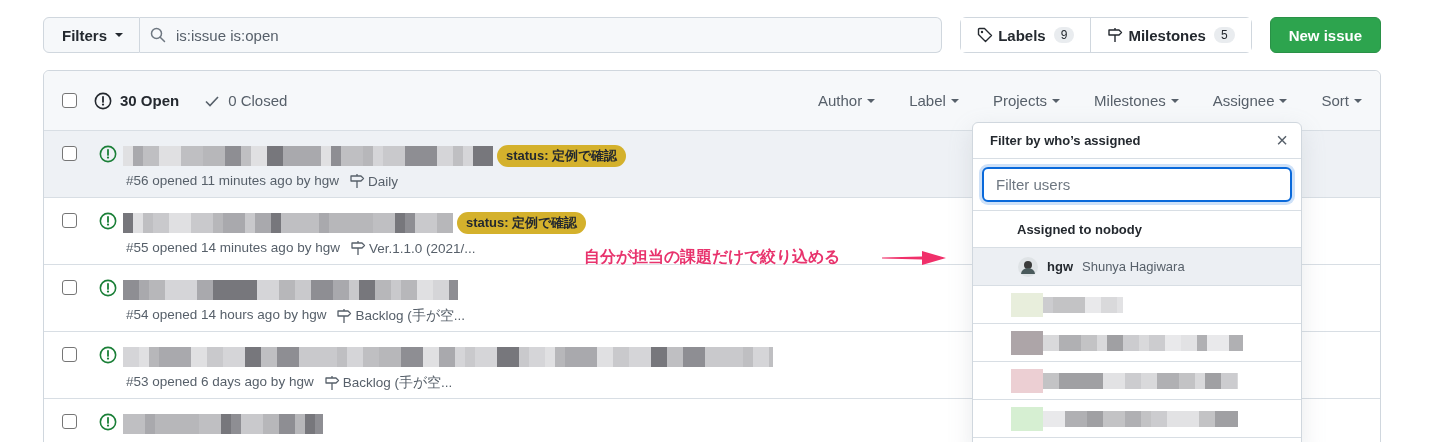 The width and height of the screenshot is (1430, 442). Describe the element at coordinates (1064, 35) in the screenshot. I see `count-badge: 9` at that location.